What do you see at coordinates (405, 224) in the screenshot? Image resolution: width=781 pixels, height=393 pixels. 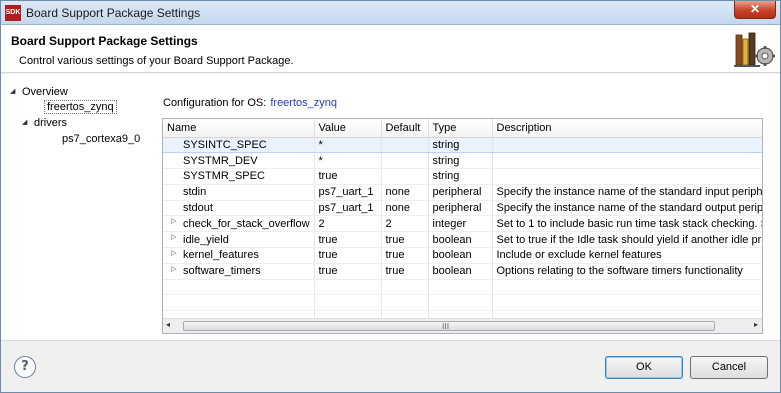 I see `cell-default: 2` at bounding box center [405, 224].